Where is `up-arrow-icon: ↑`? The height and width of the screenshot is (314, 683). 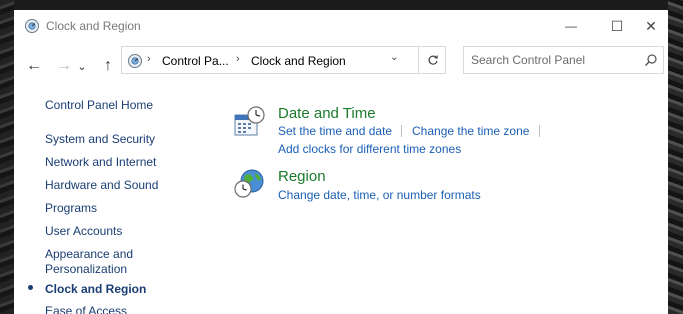
up-arrow-icon: ↑ is located at coordinates (108, 65).